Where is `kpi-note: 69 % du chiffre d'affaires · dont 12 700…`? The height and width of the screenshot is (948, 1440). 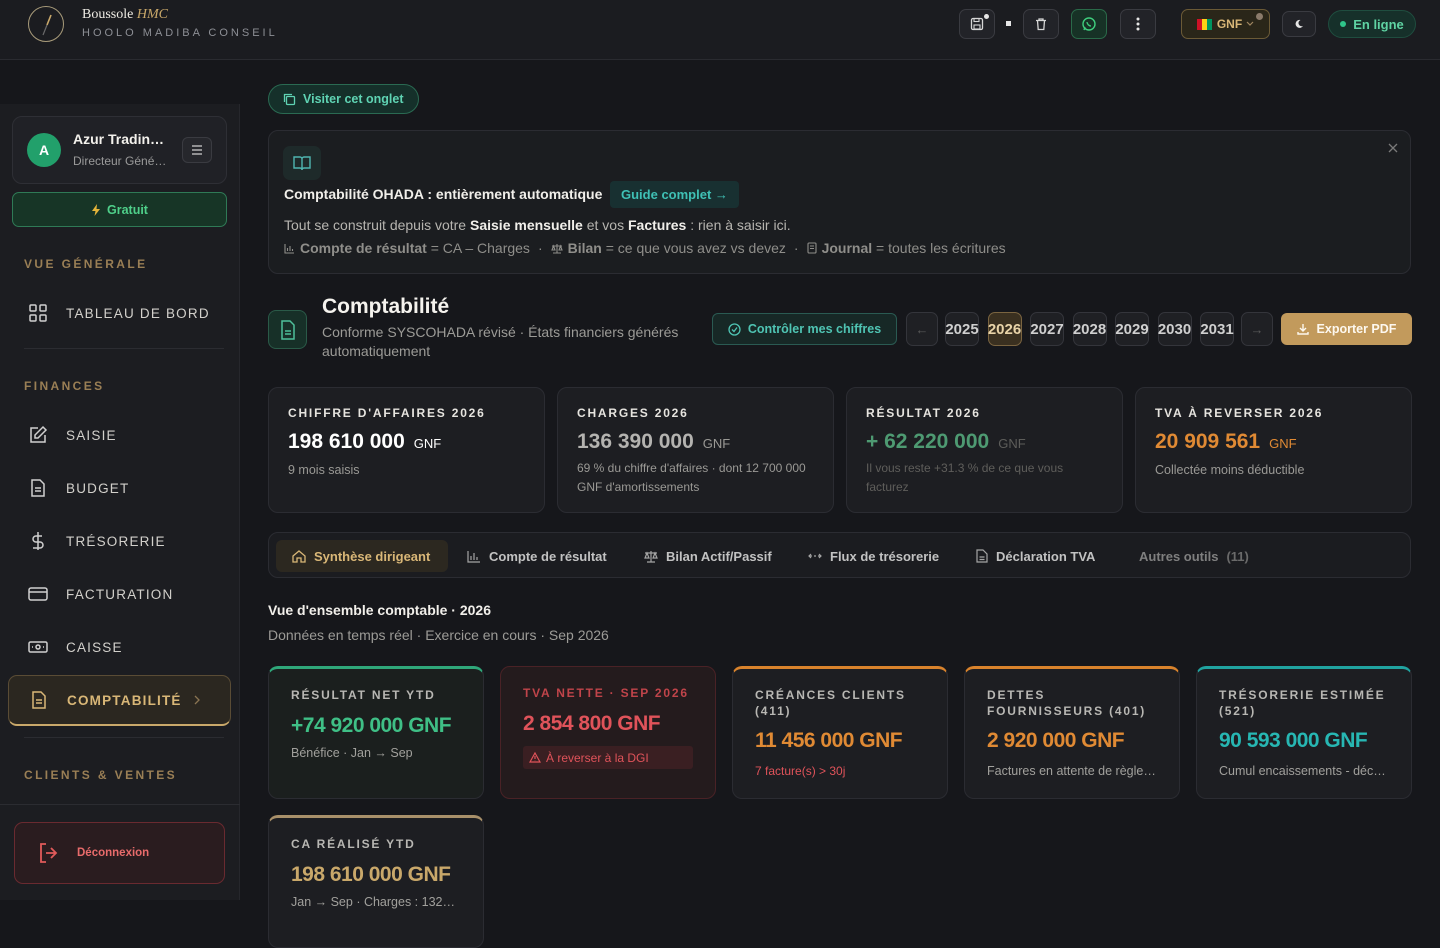
kpi-note: 69 % du chiffre d'affaires · dont 12 700… is located at coordinates (691, 477).